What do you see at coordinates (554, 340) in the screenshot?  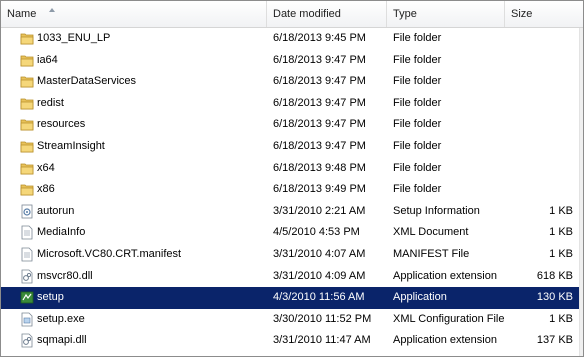 I see `file-size: 137 KB` at bounding box center [554, 340].